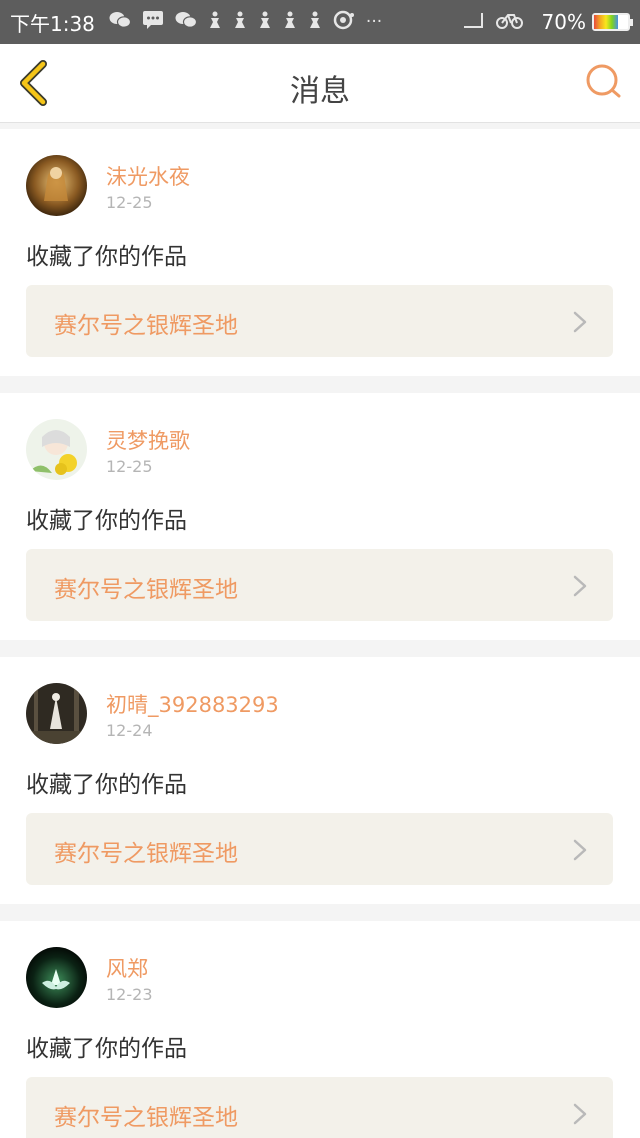 The height and width of the screenshot is (1138, 640). What do you see at coordinates (606, 22) in the screenshot?
I see `battery-level` at bounding box center [606, 22].